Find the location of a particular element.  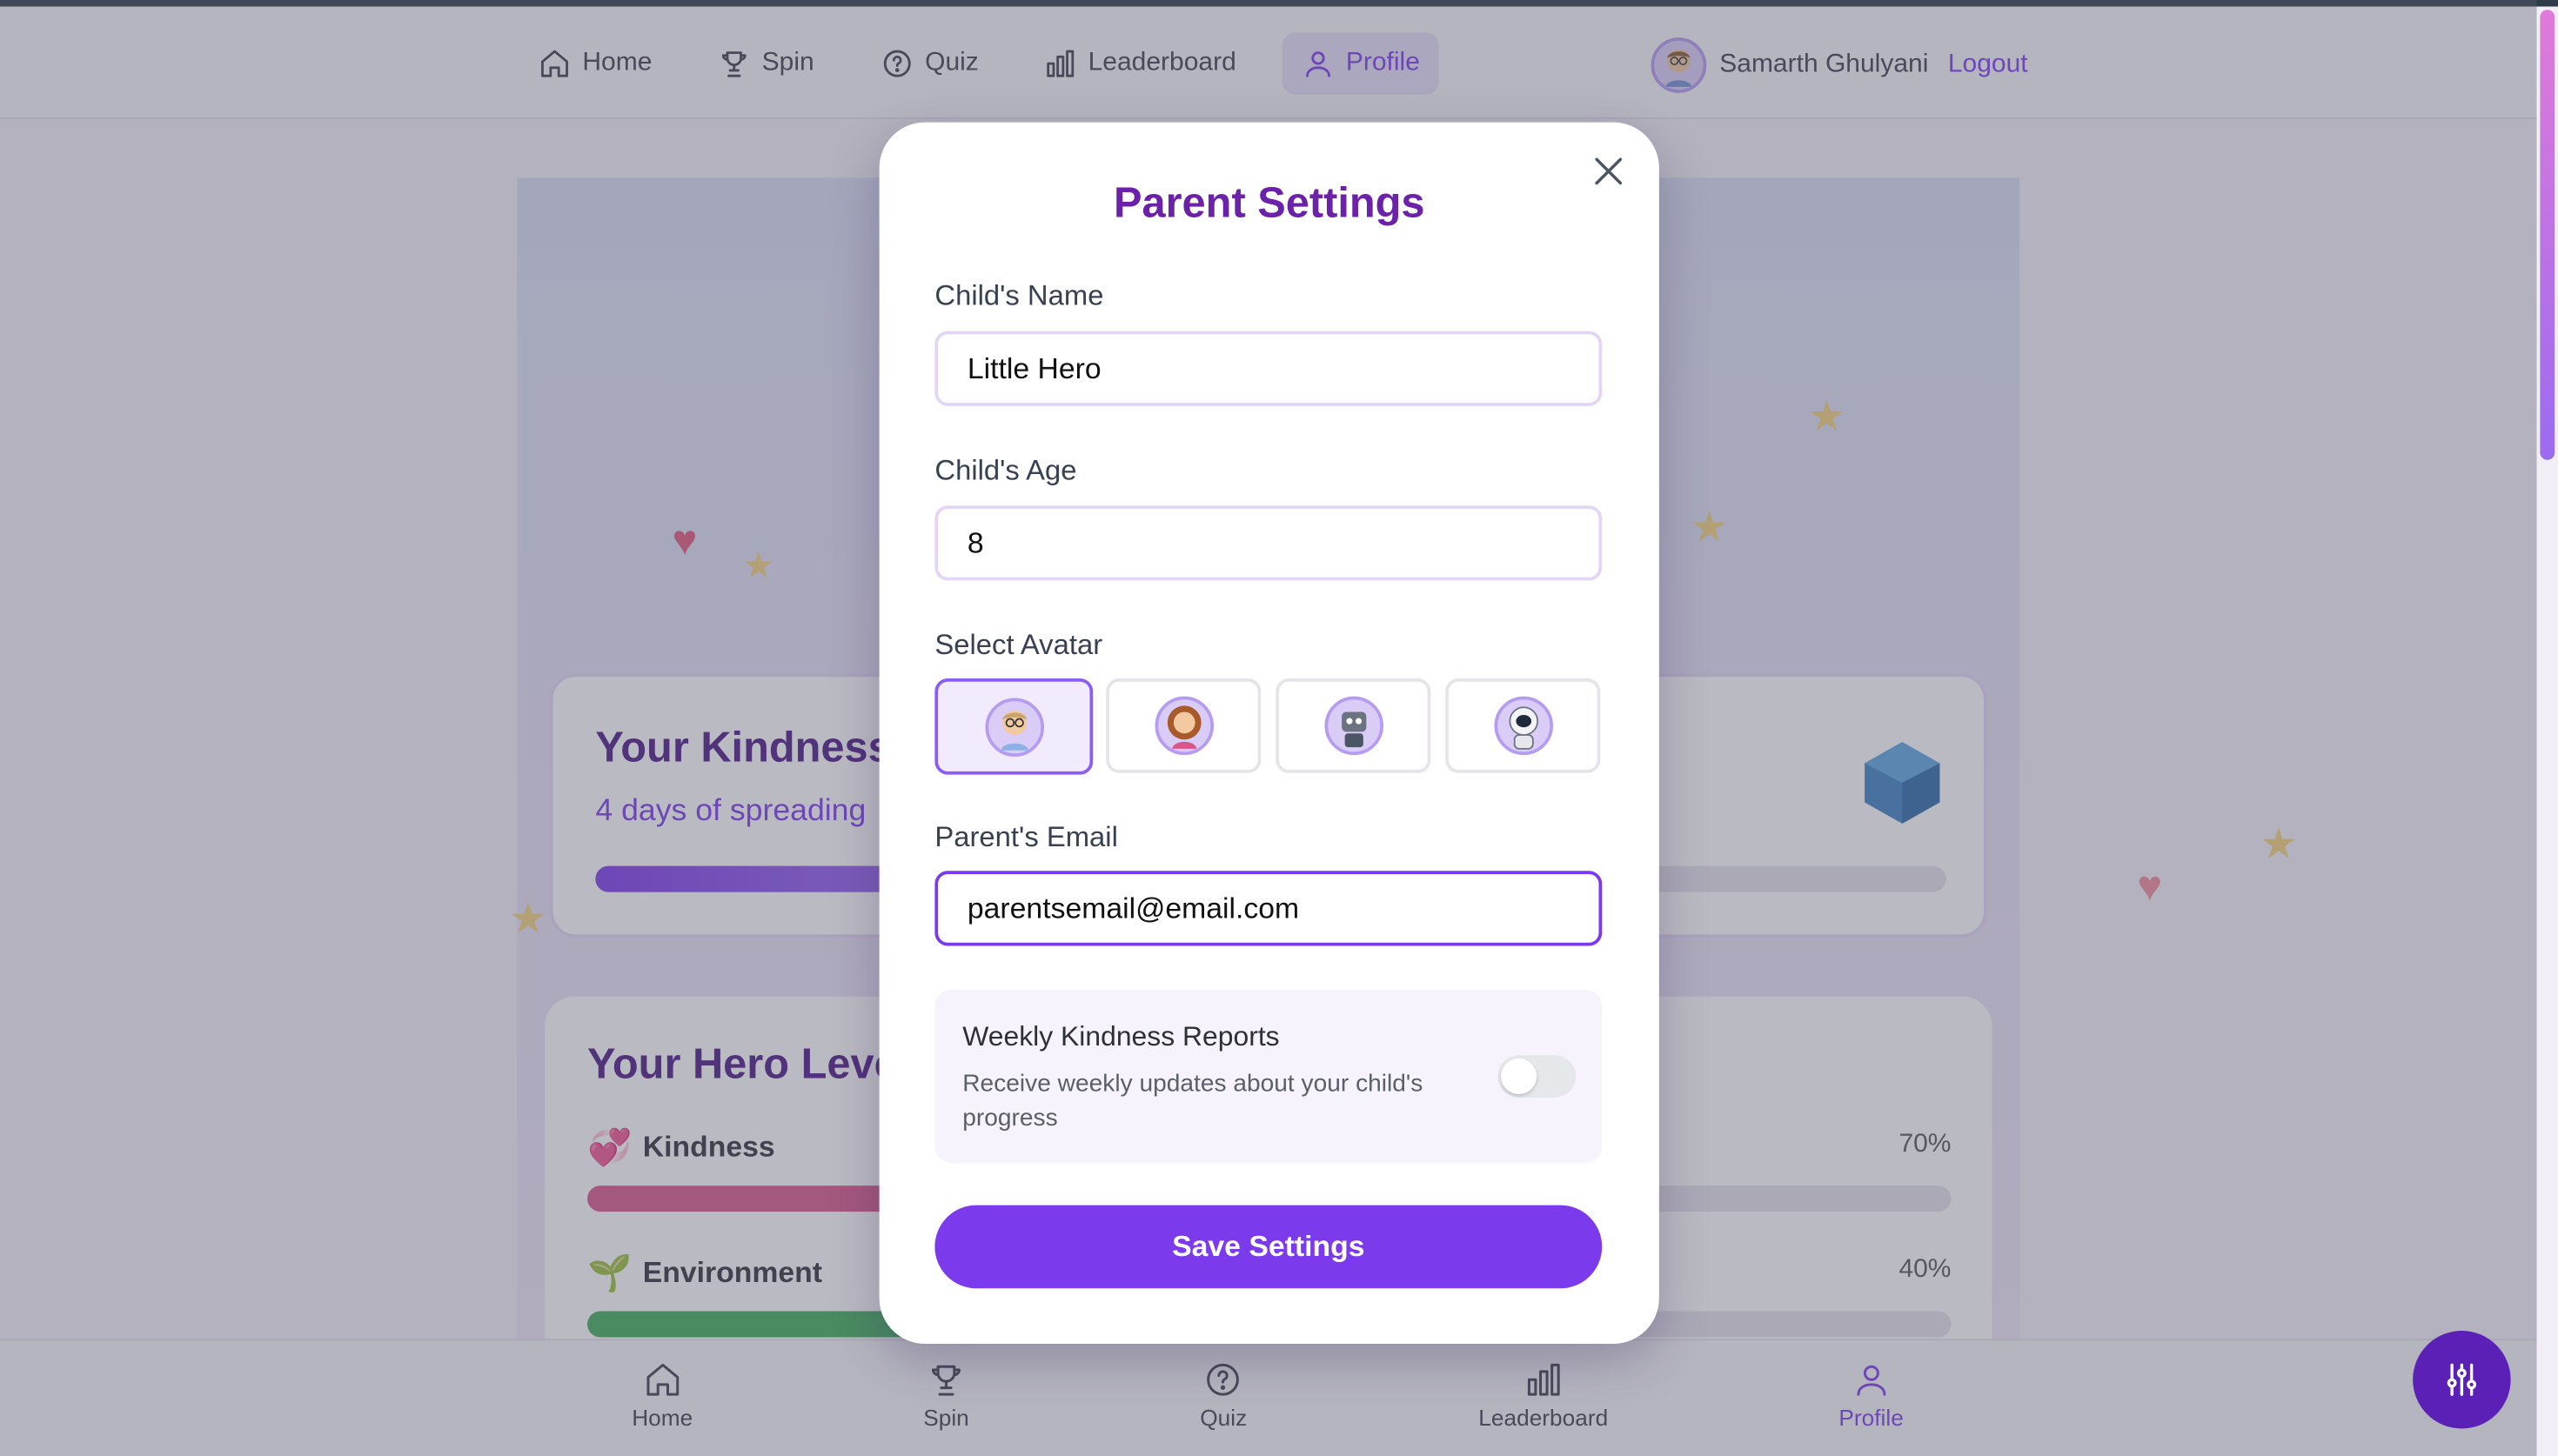

avatar-option-robot is located at coordinates (1353, 725).